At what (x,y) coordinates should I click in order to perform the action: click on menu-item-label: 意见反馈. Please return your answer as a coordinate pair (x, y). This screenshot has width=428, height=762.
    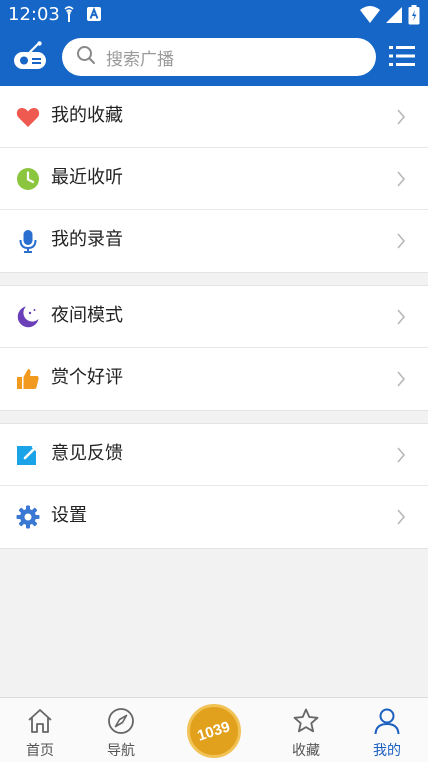
    Looking at the image, I should click on (87, 453).